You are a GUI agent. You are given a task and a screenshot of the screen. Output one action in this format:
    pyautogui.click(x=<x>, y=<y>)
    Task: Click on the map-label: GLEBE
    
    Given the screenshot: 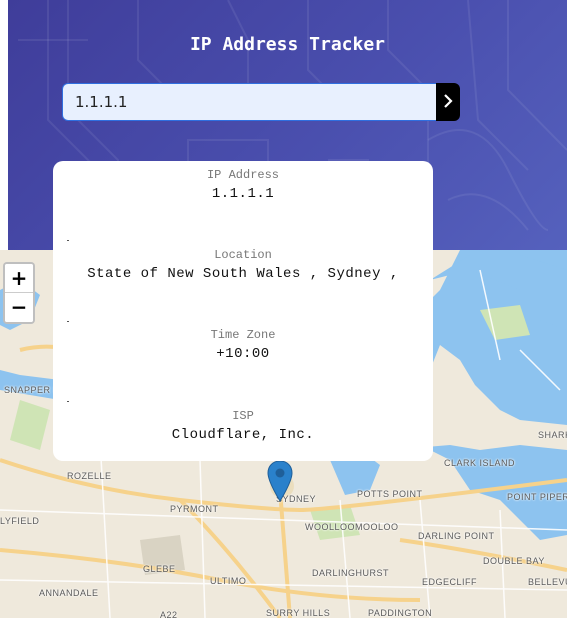 What is the action you would take?
    pyautogui.click(x=159, y=569)
    